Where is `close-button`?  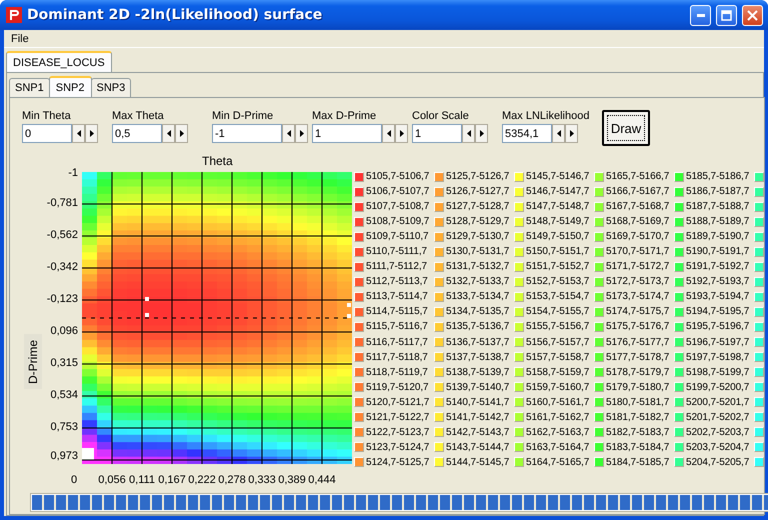 close-button is located at coordinates (752, 15).